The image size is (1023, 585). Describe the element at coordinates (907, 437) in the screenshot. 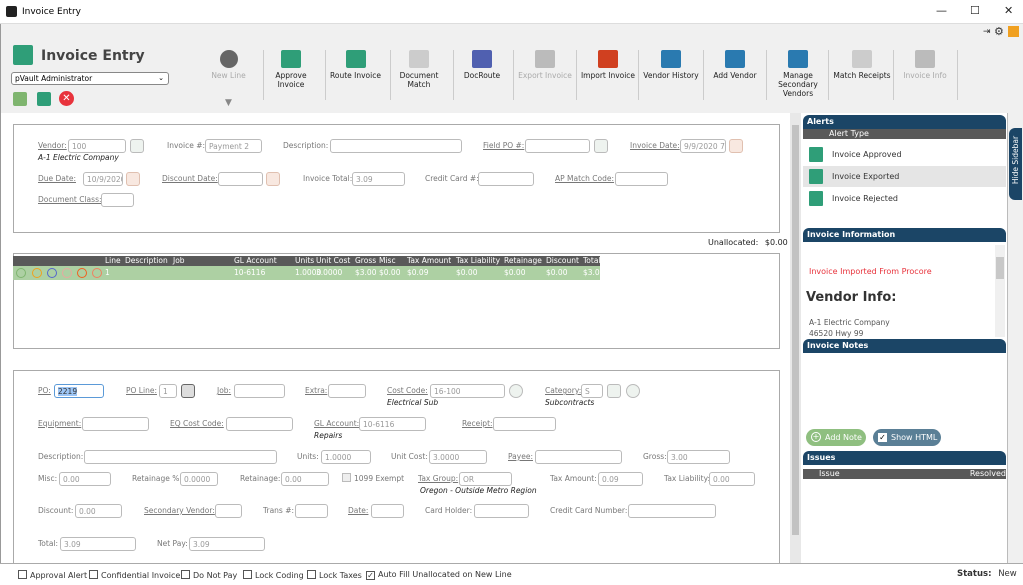

I see `show-html-toggle: ✓ Show HTML` at that location.